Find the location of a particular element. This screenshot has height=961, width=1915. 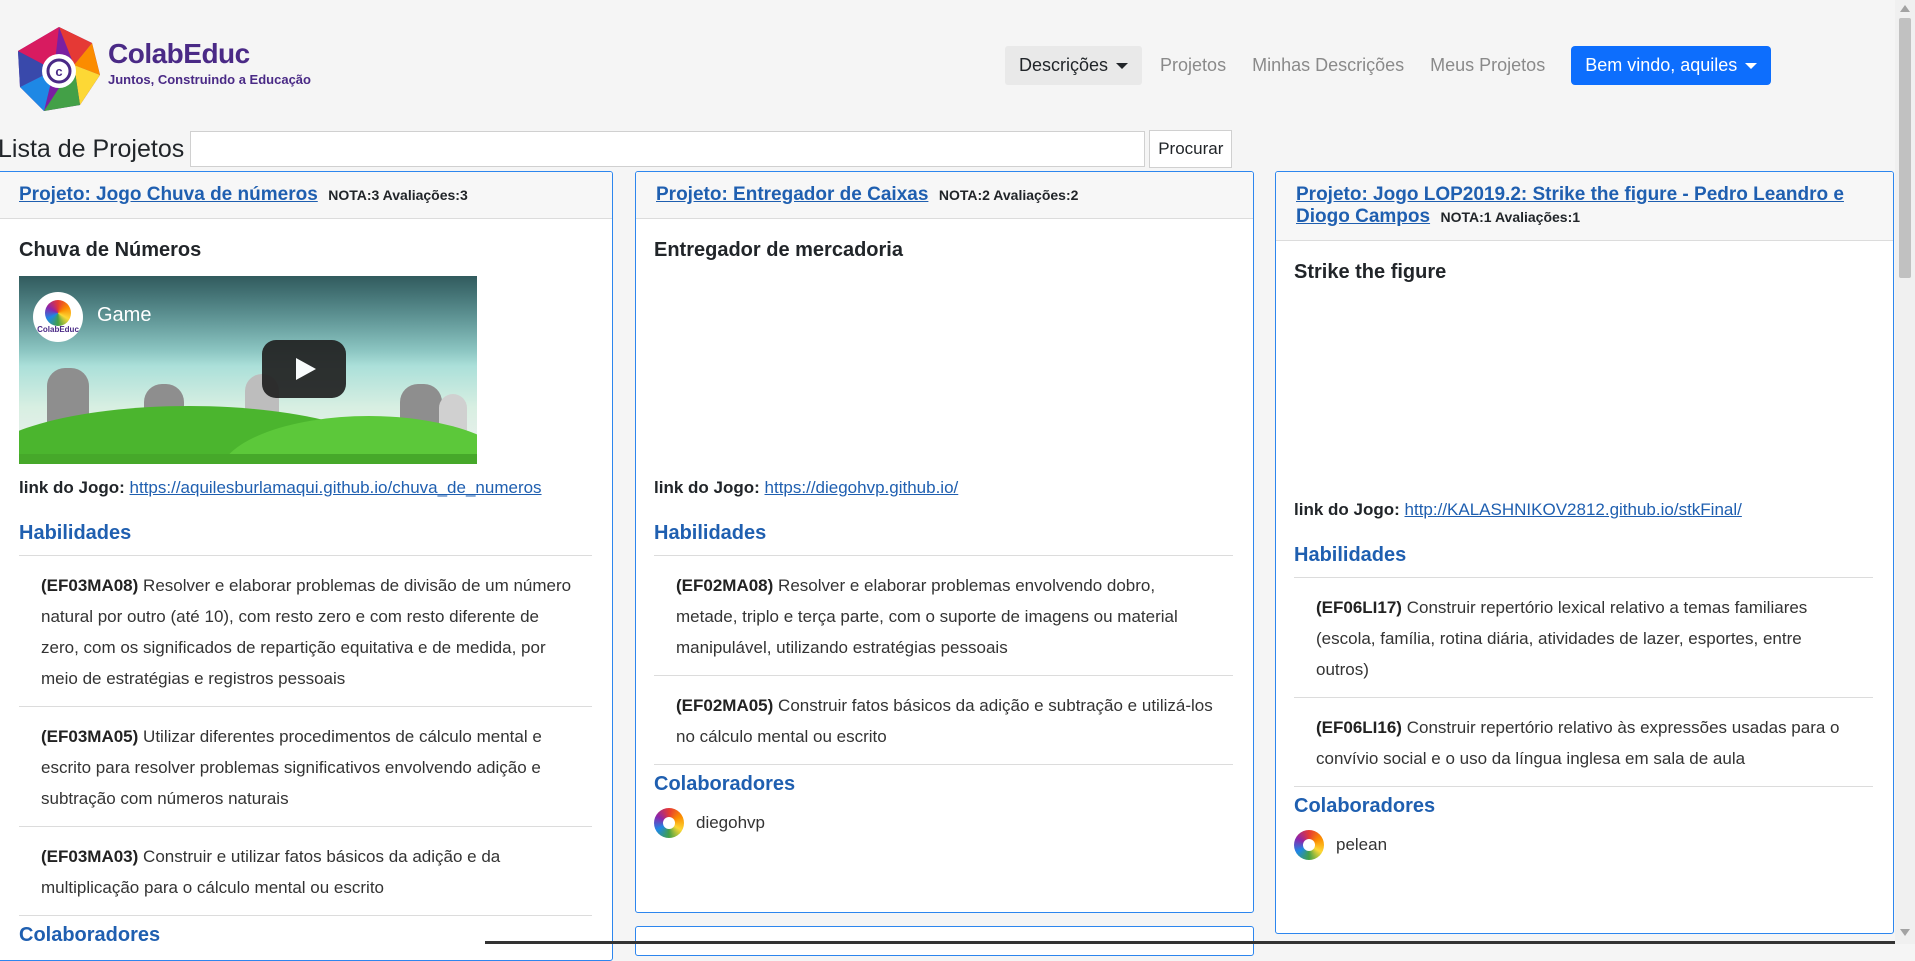

project-title-link: Projeto: Entregador de Caixas is located at coordinates (792, 194).